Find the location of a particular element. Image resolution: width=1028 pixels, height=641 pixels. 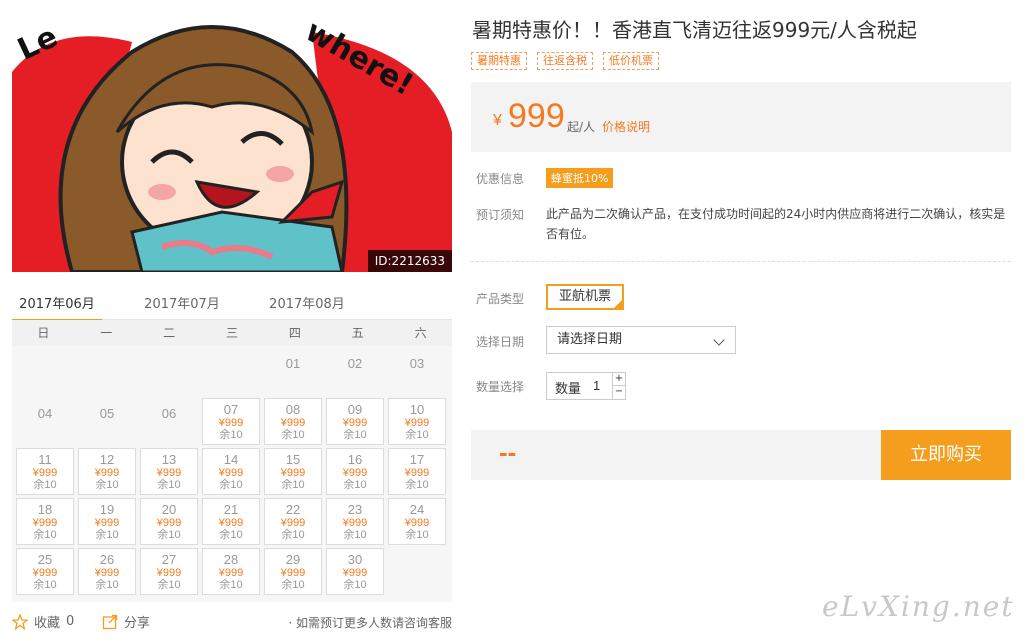

product-tags: 暑期特惠 往返含税 低价机票 is located at coordinates (565, 61).